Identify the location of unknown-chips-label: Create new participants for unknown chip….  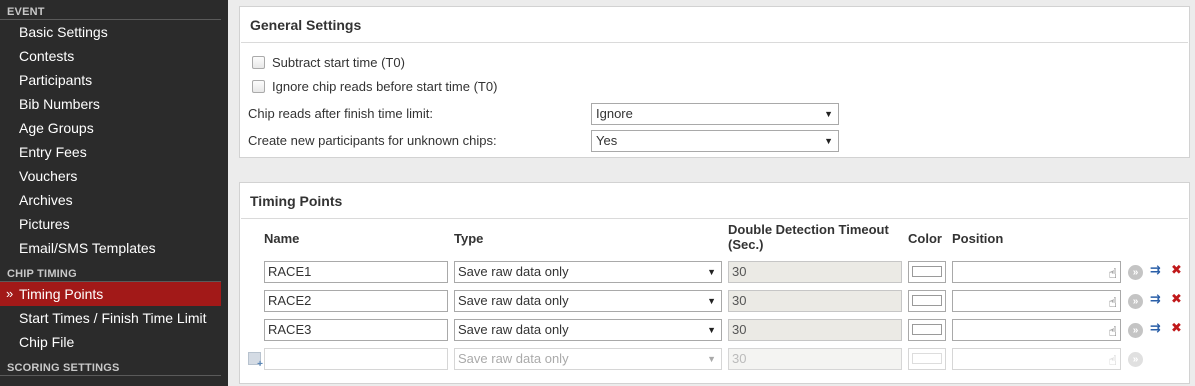
(372, 140).